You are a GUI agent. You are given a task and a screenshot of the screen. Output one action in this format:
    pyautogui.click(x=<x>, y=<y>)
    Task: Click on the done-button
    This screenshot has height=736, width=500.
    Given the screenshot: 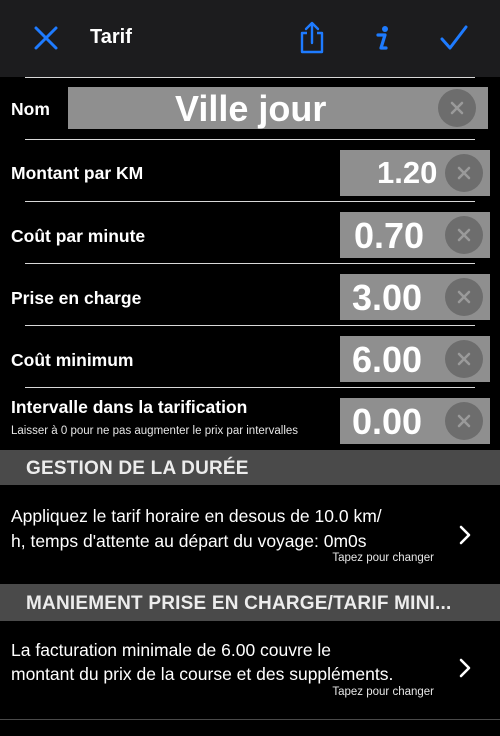 What is the action you would take?
    pyautogui.click(x=454, y=38)
    